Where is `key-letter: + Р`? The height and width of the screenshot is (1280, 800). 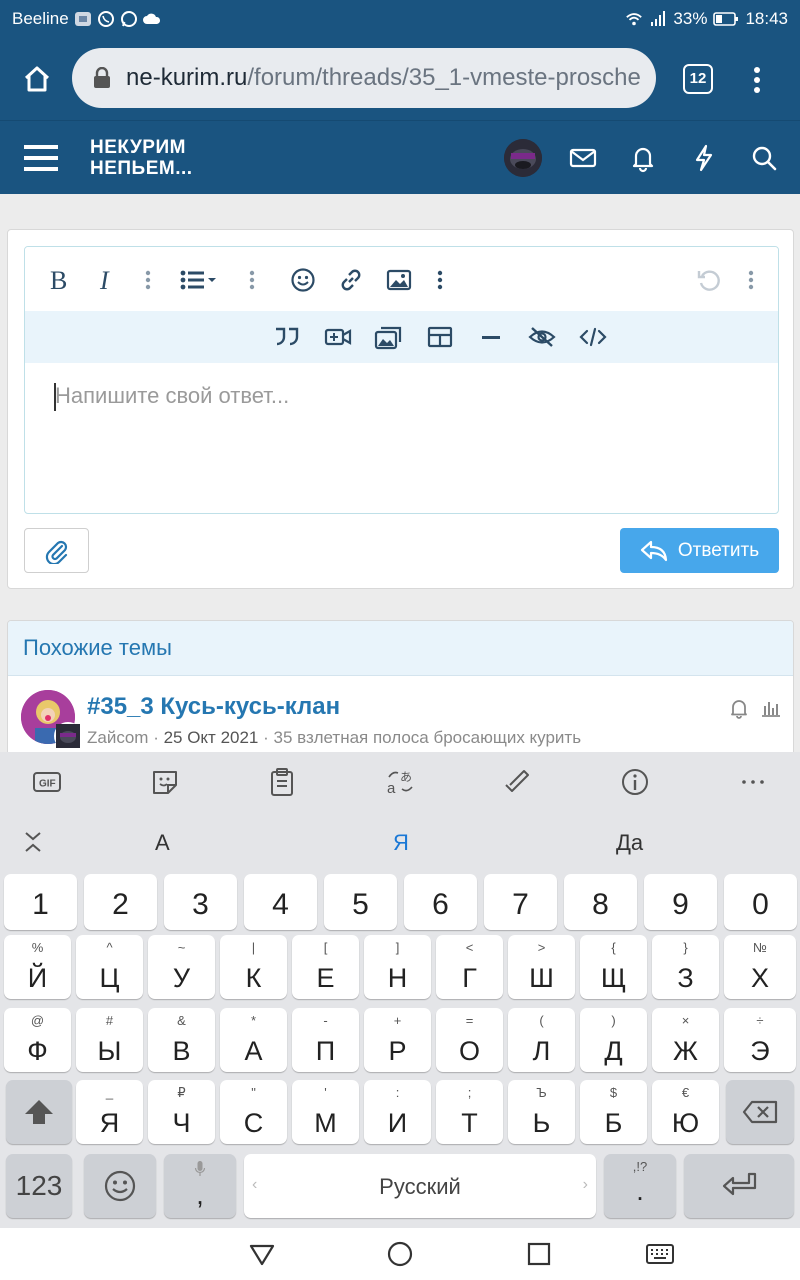
key-letter: + Р is located at coordinates (397, 1040).